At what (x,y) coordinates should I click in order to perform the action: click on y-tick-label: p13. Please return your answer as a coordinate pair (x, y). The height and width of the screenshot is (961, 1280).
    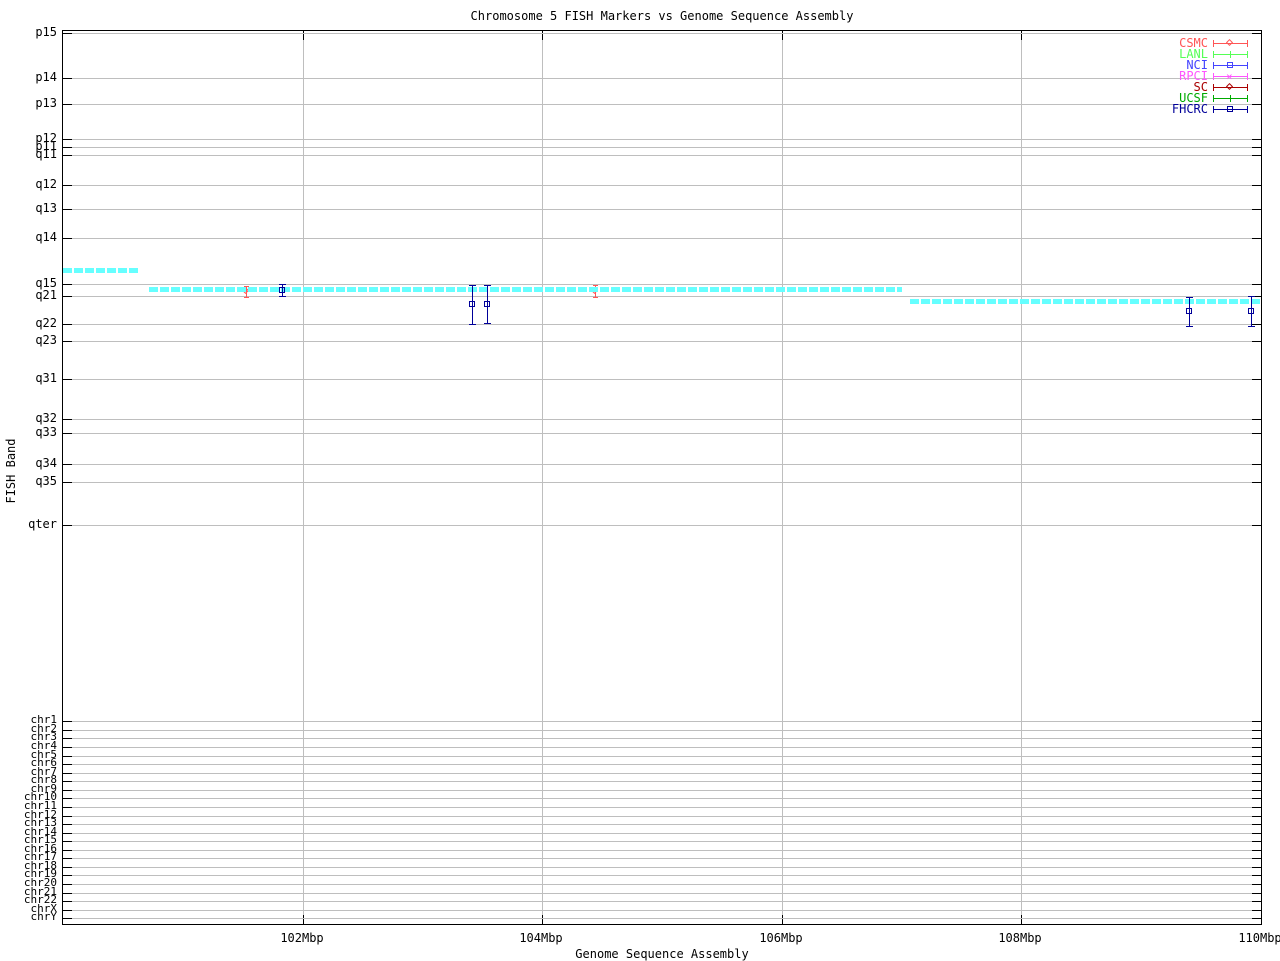
    Looking at the image, I should click on (46, 103).